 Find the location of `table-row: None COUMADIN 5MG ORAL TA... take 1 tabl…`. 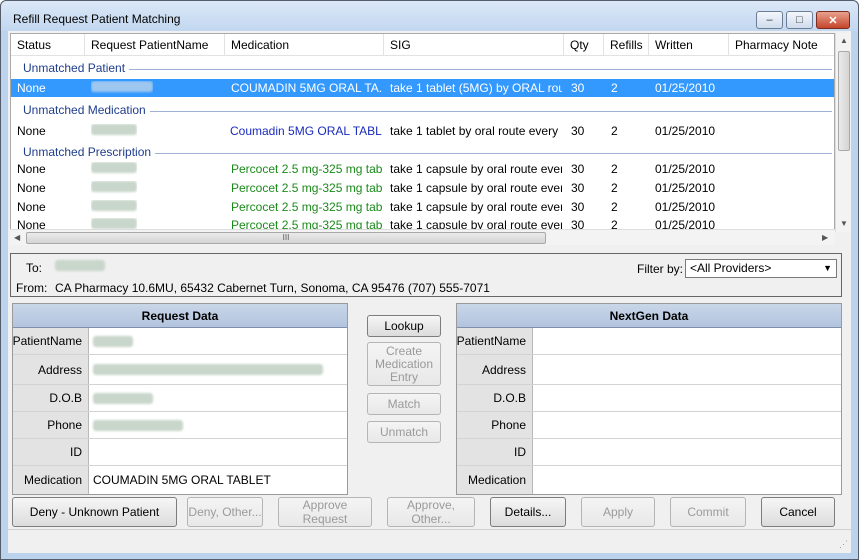

table-row: None COUMADIN 5MG ORAL TA... take 1 tabl… is located at coordinates (422, 88).